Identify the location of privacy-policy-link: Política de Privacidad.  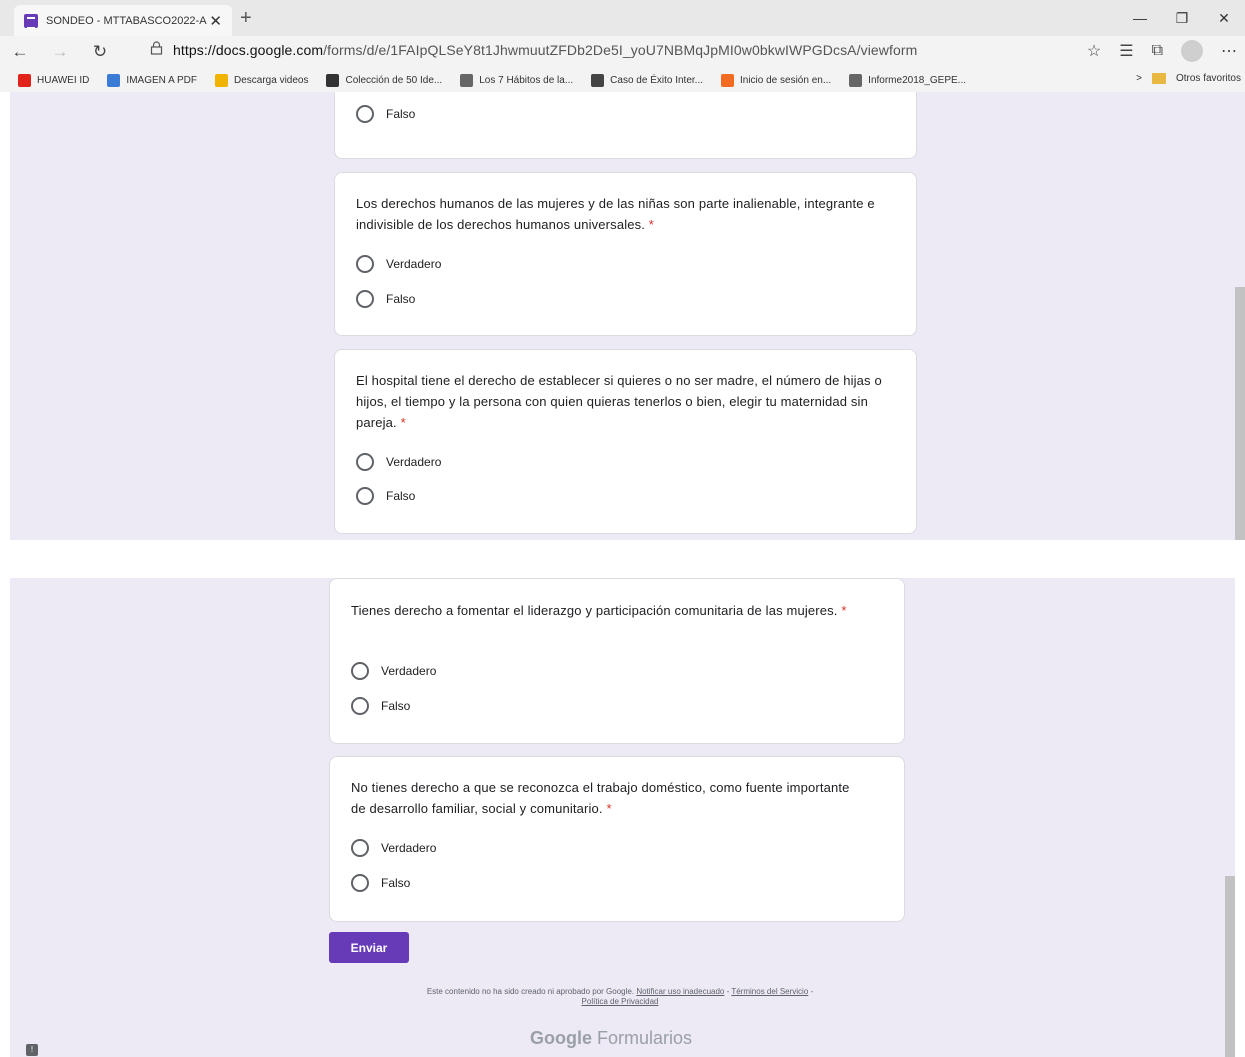
(620, 1001).